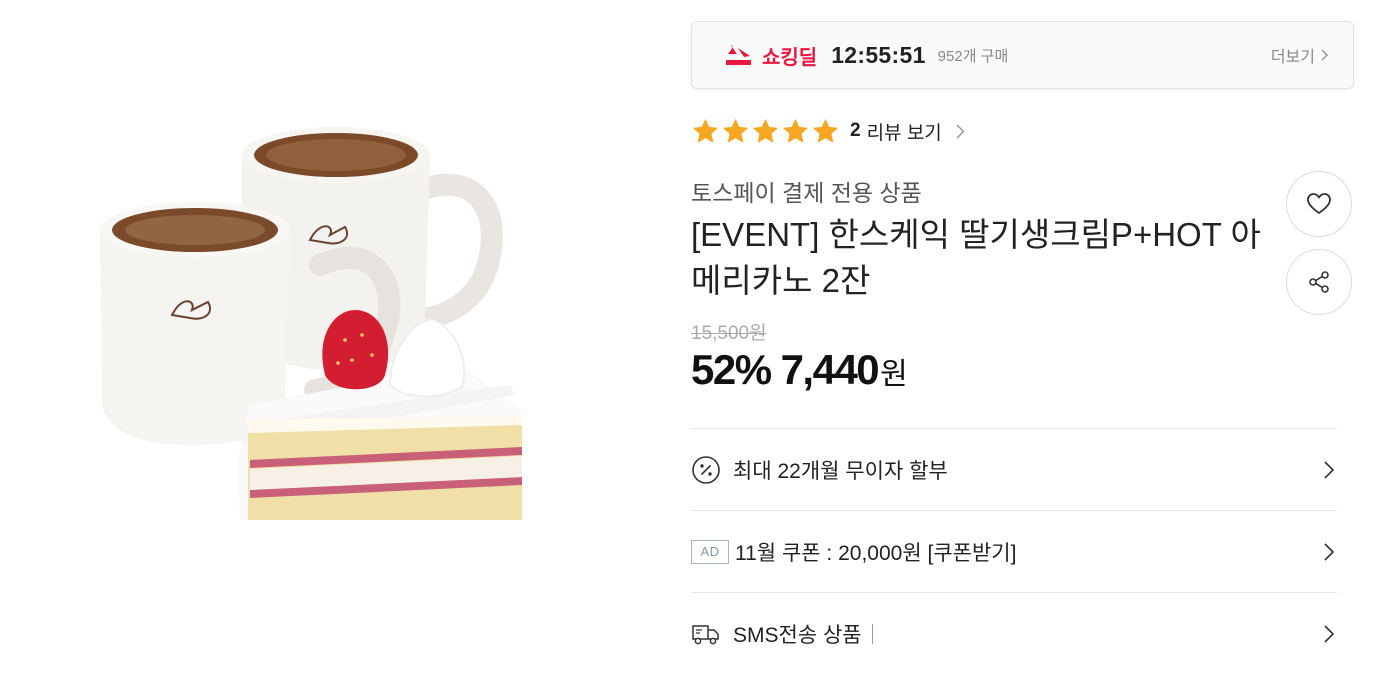 The image size is (1386, 677). Describe the element at coordinates (872, 633) in the screenshot. I see `divider` at that location.